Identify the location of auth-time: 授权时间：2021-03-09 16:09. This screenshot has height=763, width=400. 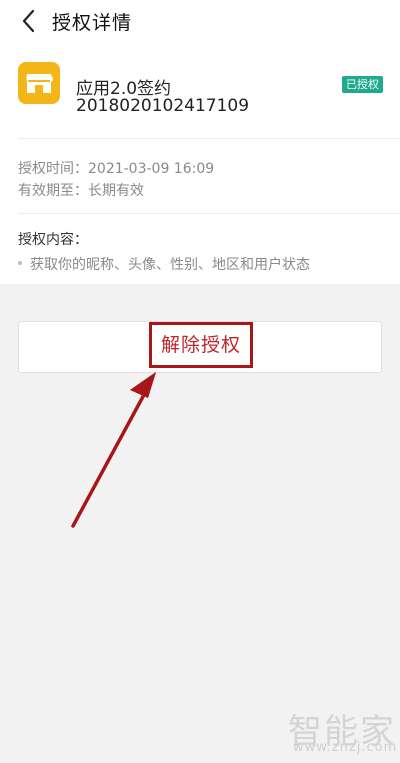
(116, 169).